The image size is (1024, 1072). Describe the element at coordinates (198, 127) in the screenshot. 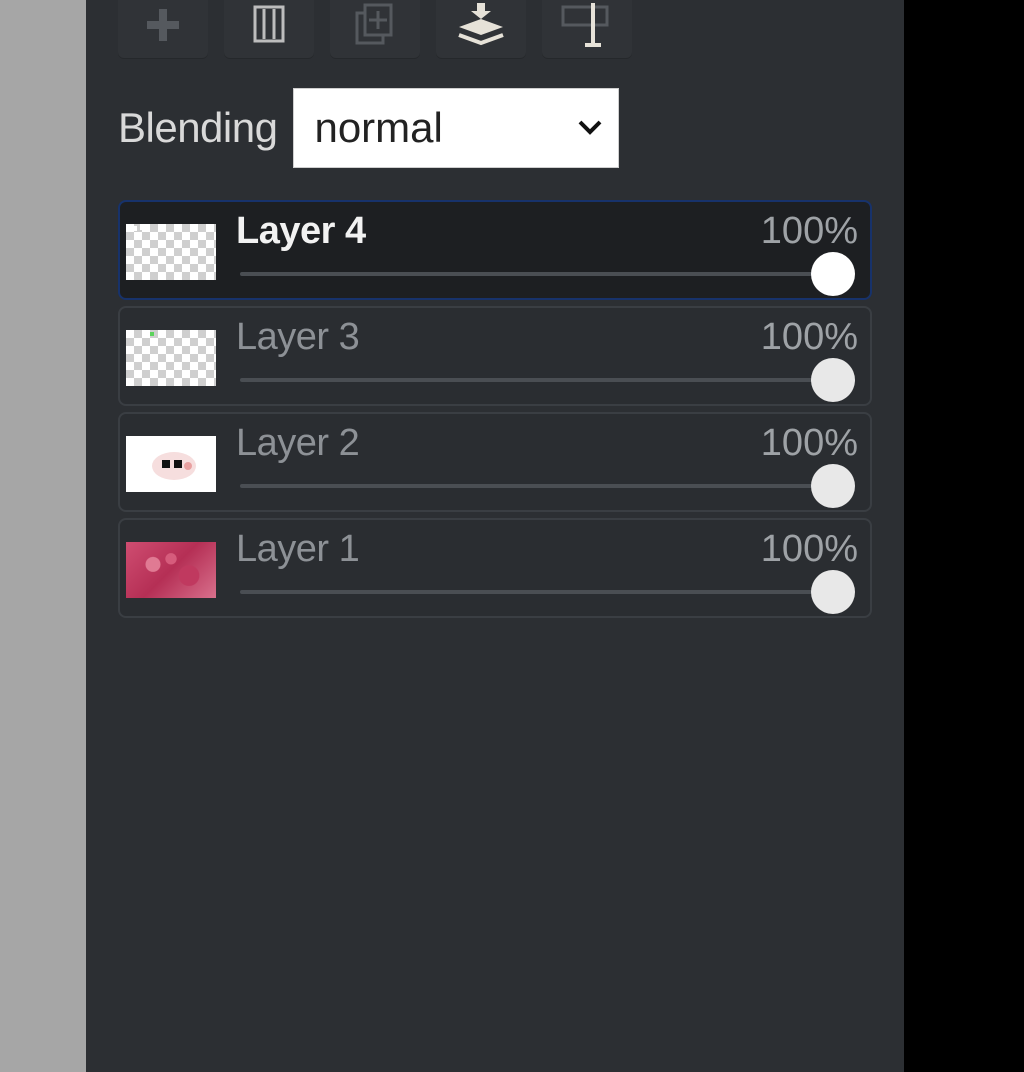

I see `blending-label: Blending` at that location.